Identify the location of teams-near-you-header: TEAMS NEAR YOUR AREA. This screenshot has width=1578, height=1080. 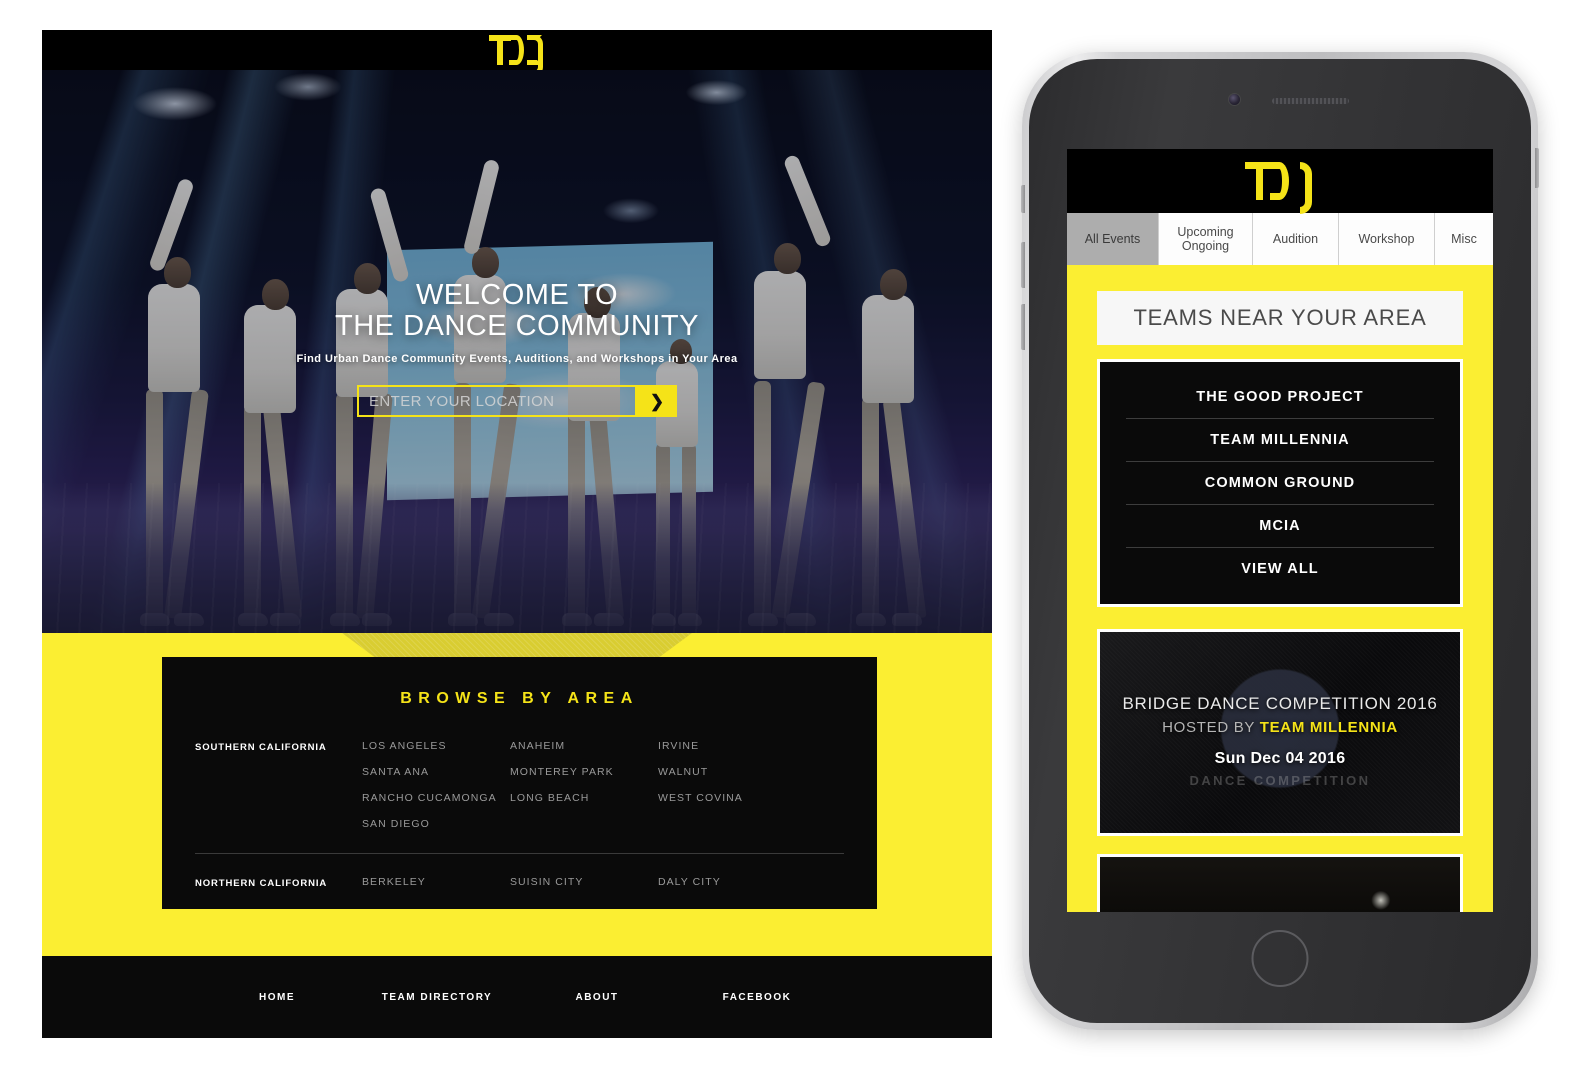
(1280, 318).